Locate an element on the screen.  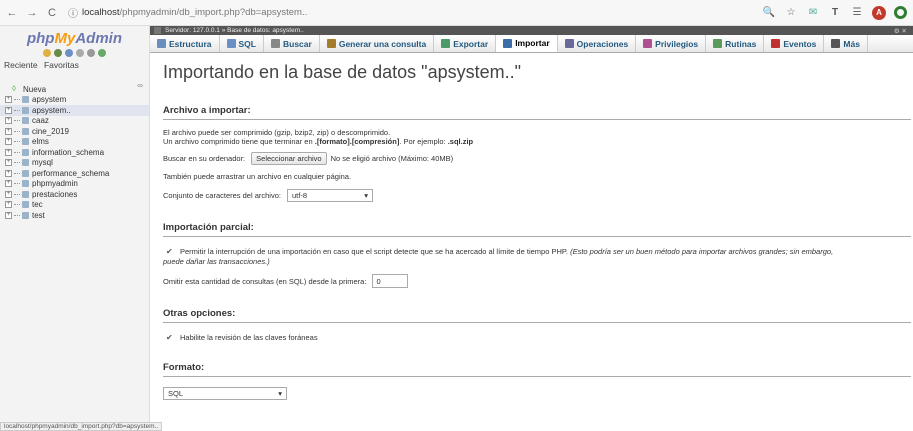
settings-icon is located at coordinates (91, 53).